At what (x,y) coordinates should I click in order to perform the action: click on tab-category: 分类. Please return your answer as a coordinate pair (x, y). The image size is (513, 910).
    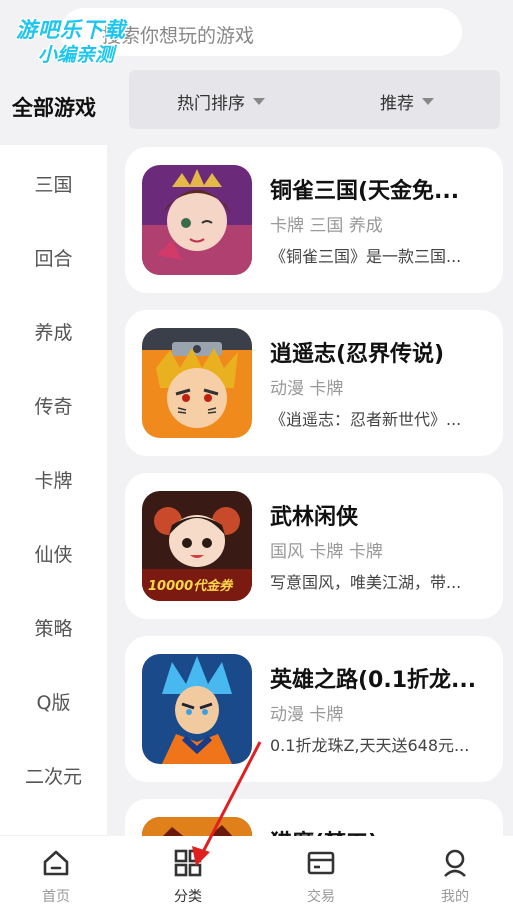
    Looking at the image, I should click on (188, 873).